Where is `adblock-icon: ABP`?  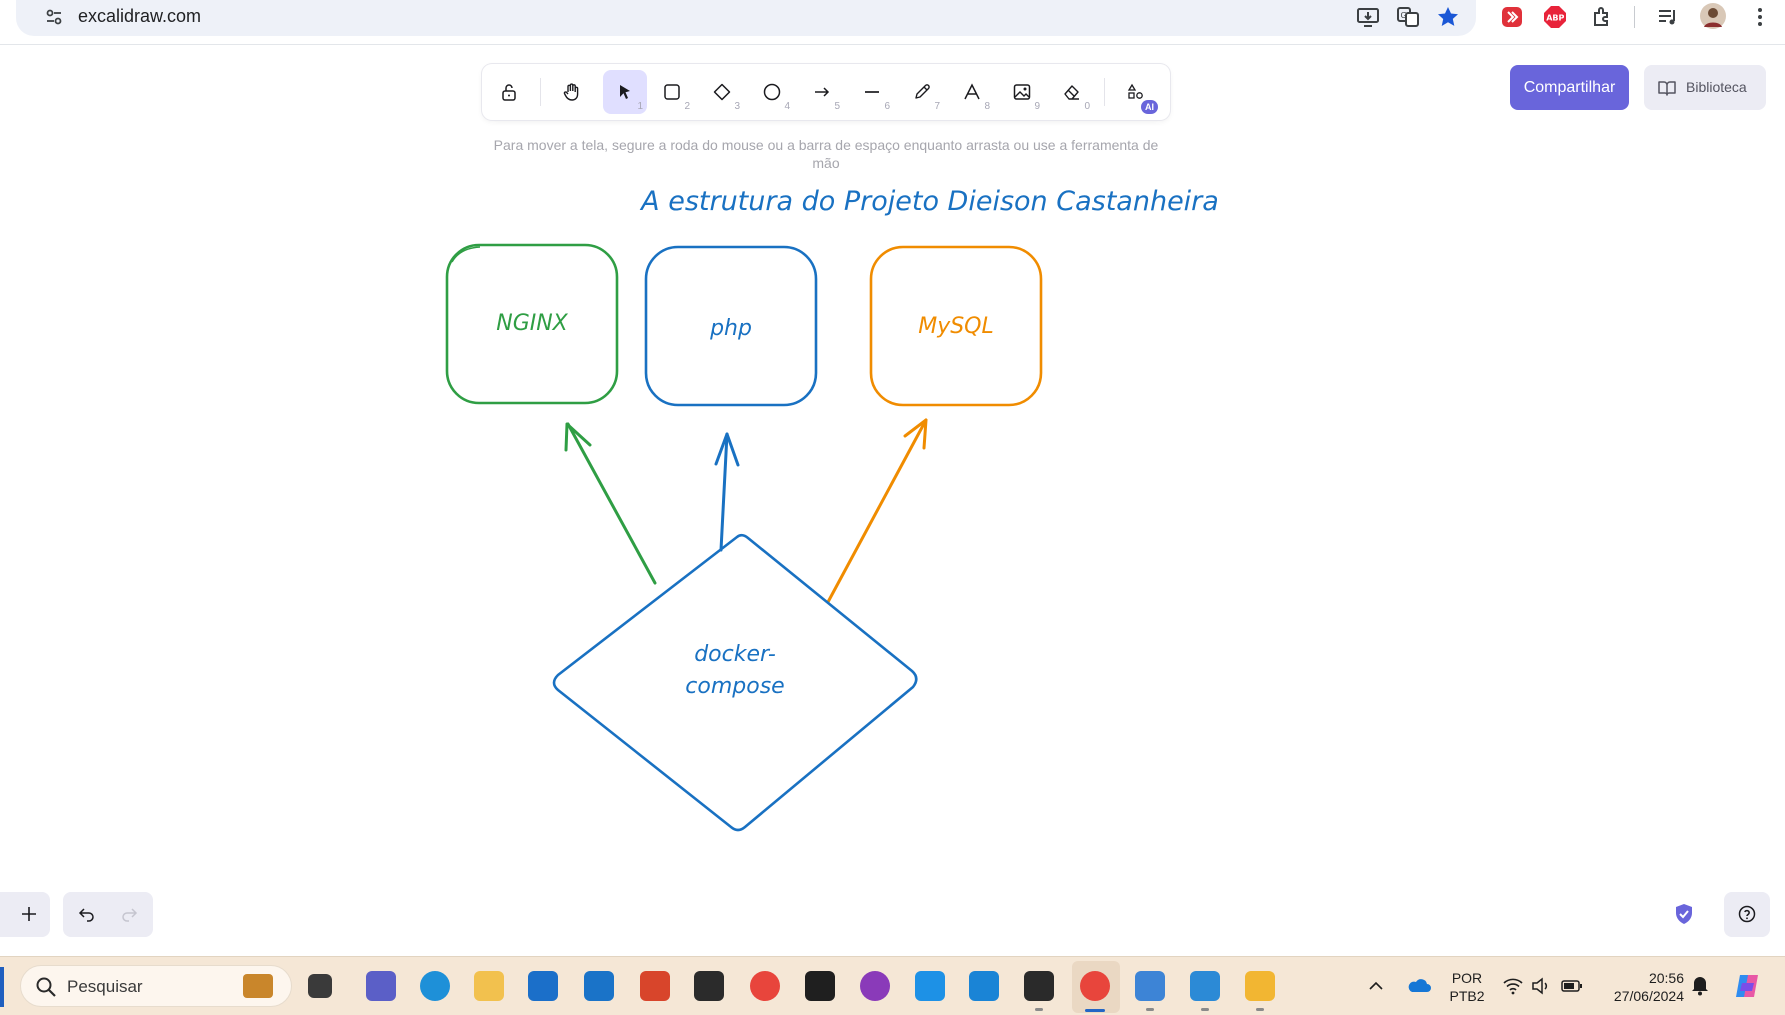 adblock-icon: ABP is located at coordinates (1555, 17).